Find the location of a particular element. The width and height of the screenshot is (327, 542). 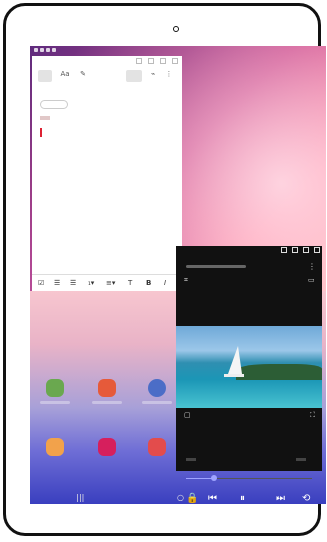

text-icon: Aa is located at coordinates (65, 76).